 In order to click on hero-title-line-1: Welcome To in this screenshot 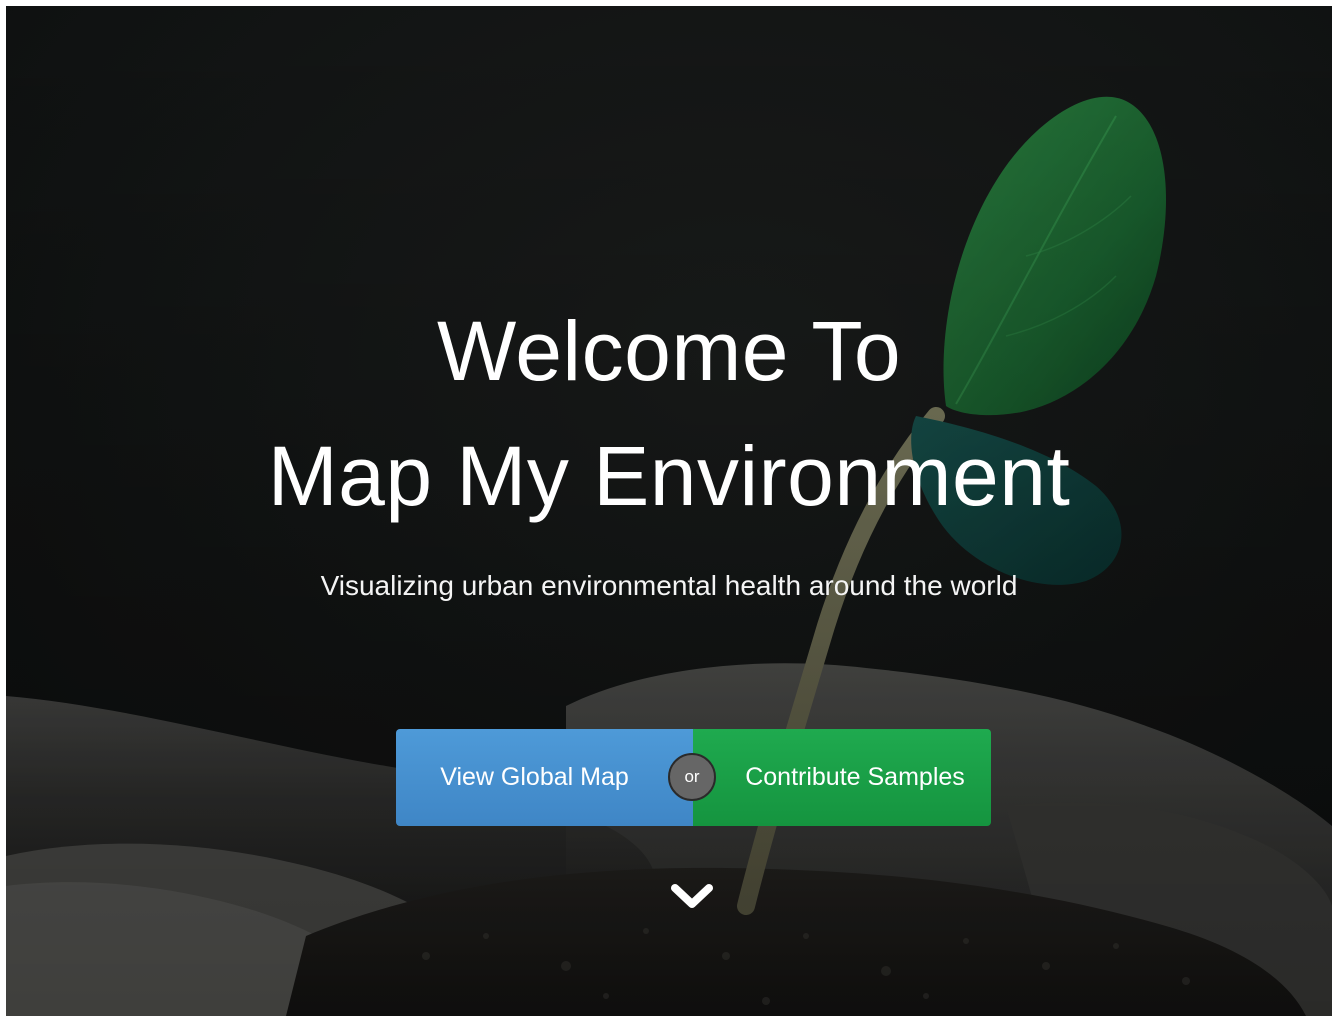, I will do `click(669, 351)`.